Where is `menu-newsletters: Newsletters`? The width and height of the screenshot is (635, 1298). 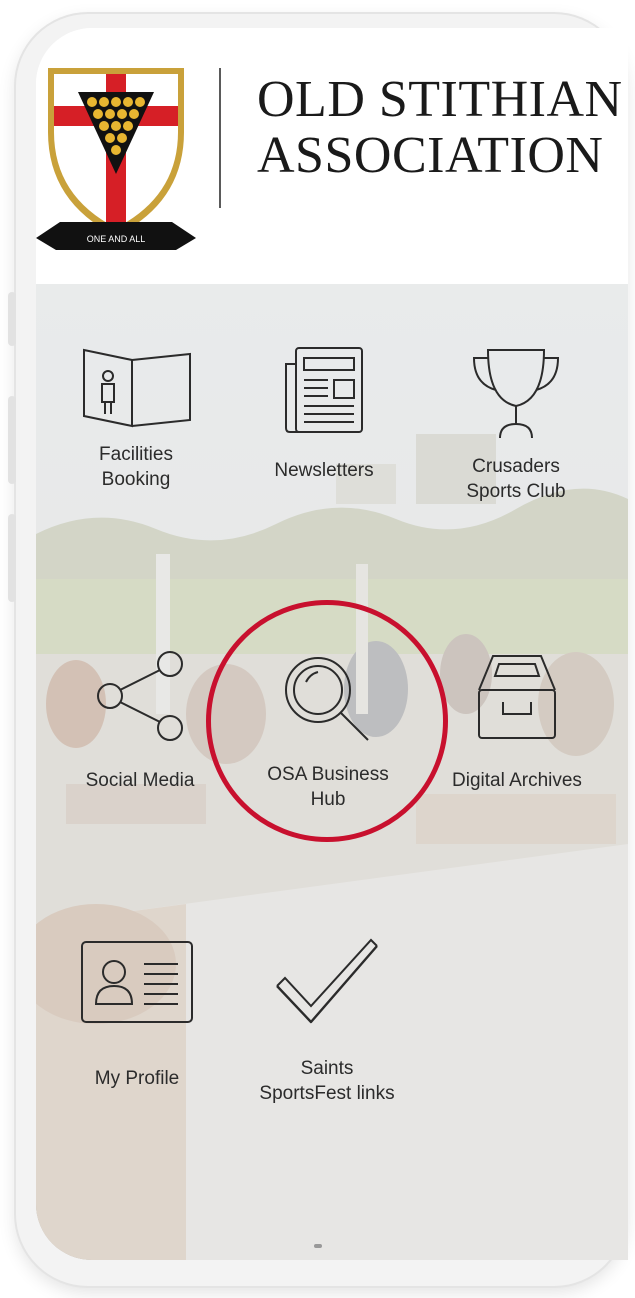
menu-newsletters: Newsletters is located at coordinates (324, 413).